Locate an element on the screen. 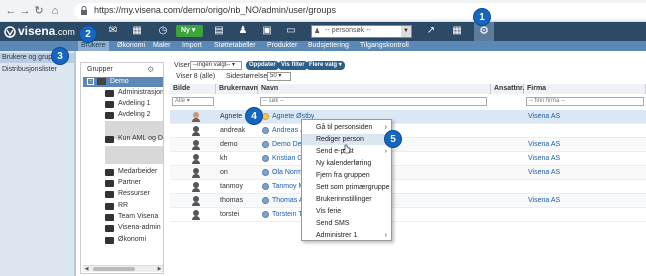 This screenshot has width=646, height=276. table-row: torstei Torstein T is located at coordinates (408, 215).